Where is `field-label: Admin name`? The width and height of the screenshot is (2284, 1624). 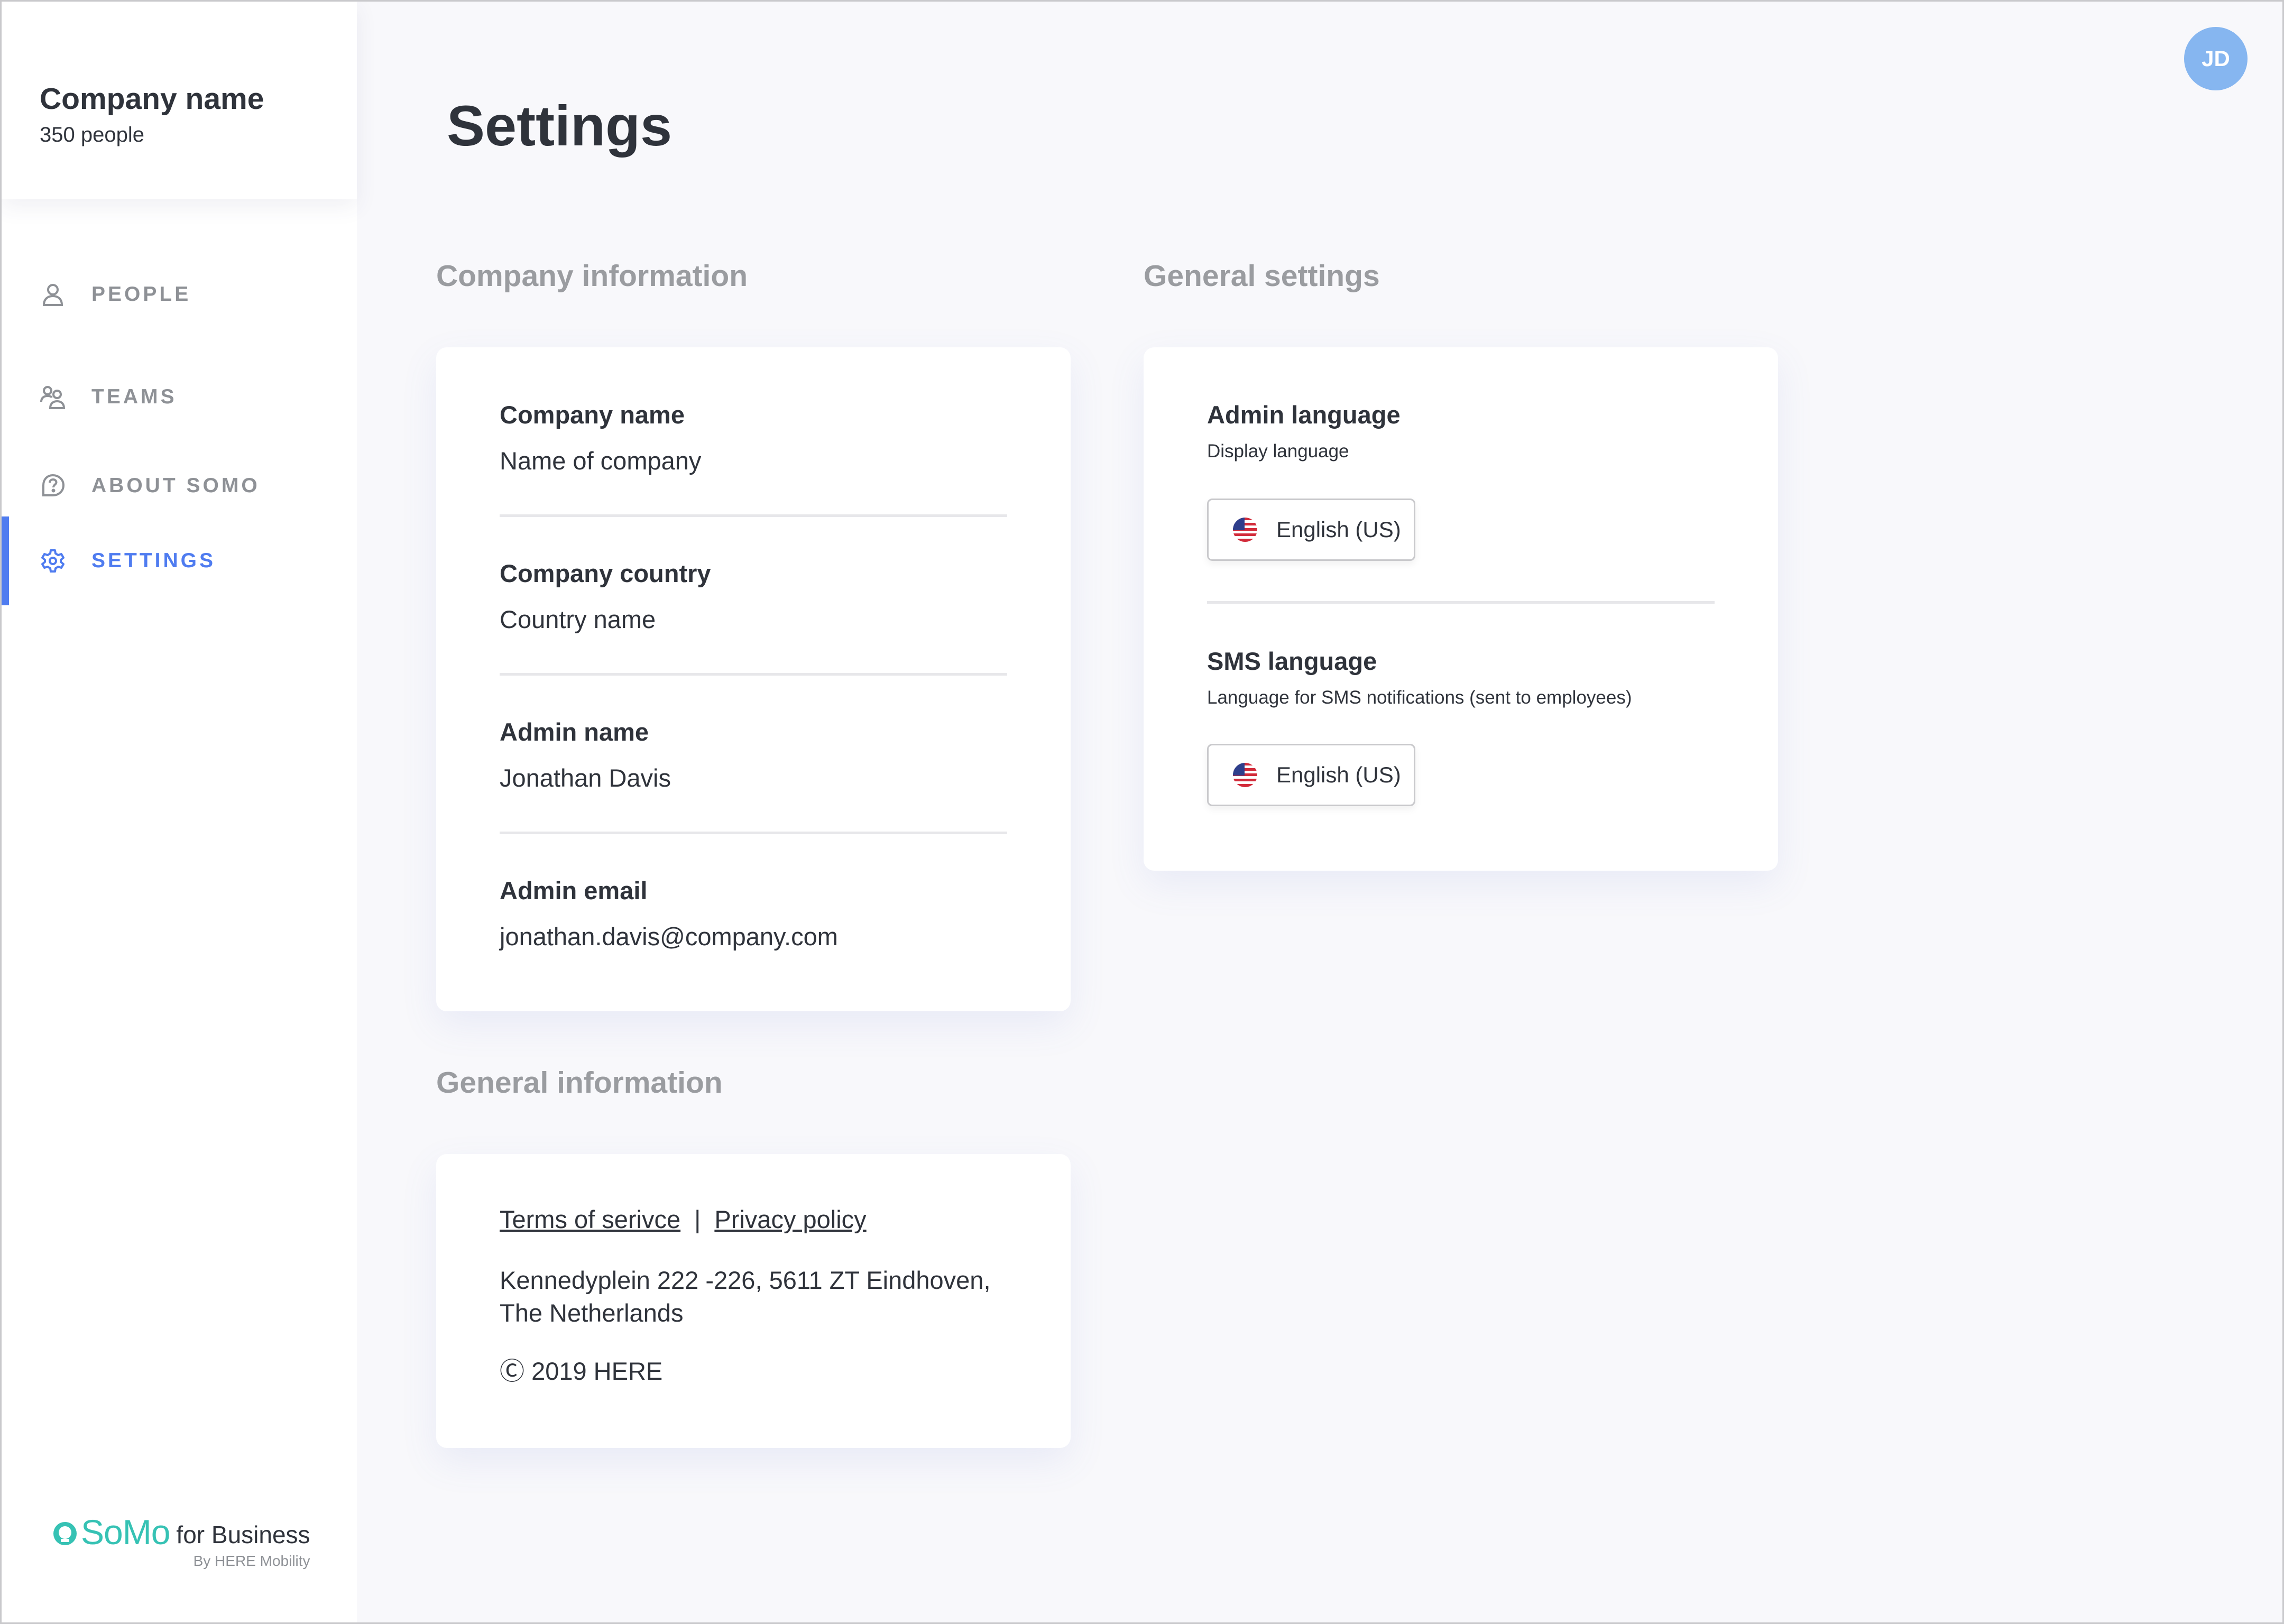
field-label: Admin name is located at coordinates (574, 732).